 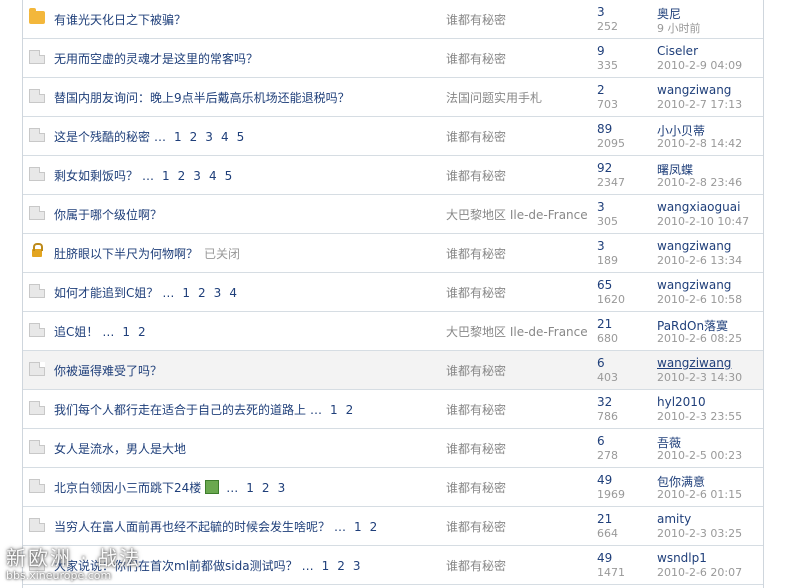 I want to click on last-post-time: 2010-2-6 13:34, so click(x=699, y=260).